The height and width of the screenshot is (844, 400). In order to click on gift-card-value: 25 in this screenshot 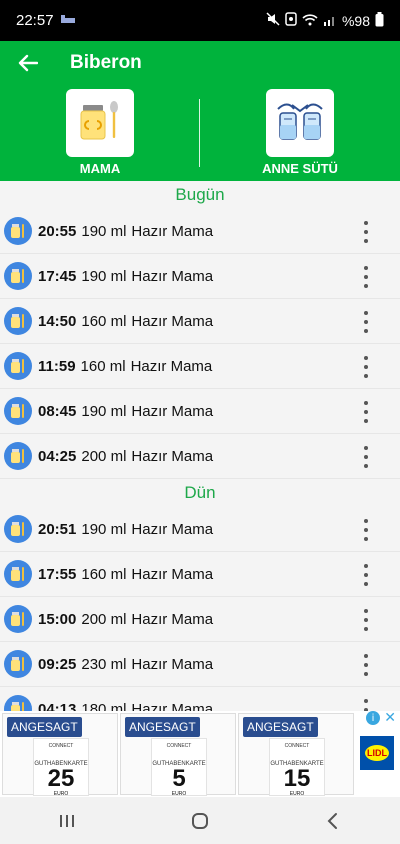, I will do `click(61, 778)`.